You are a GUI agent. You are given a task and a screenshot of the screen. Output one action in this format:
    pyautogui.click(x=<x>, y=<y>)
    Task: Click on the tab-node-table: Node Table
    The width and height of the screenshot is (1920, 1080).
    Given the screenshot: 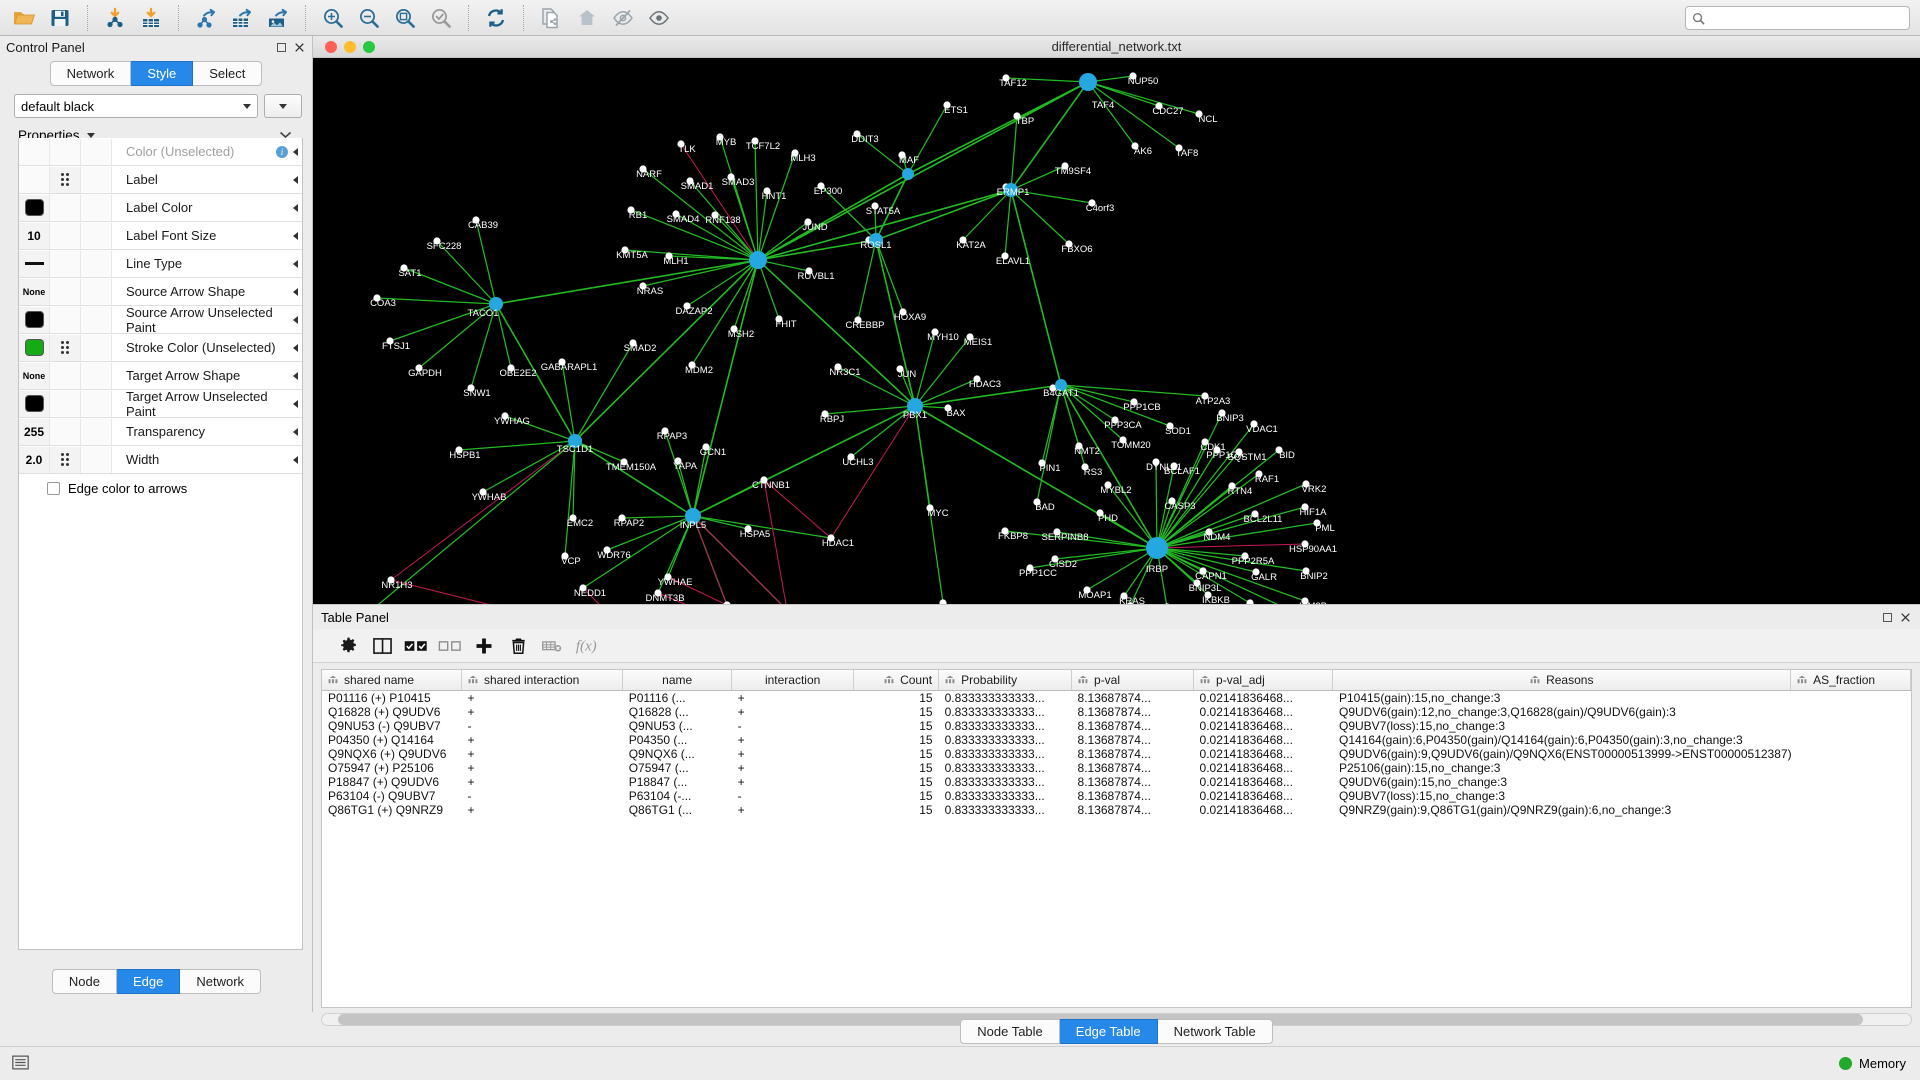 What is the action you would take?
    pyautogui.click(x=1010, y=1031)
    